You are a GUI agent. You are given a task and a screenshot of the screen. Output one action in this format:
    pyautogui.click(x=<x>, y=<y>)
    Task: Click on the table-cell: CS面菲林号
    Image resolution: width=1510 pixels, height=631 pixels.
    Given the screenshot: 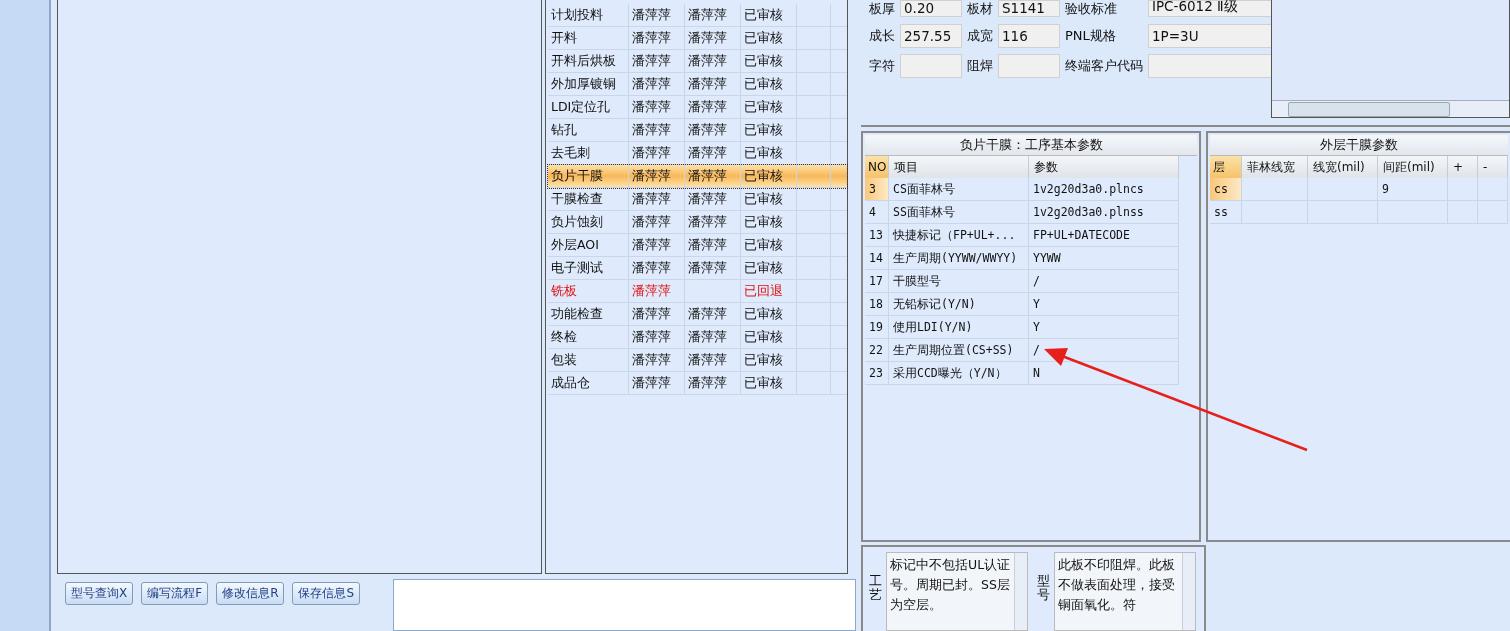 What is the action you would take?
    pyautogui.click(x=959, y=189)
    